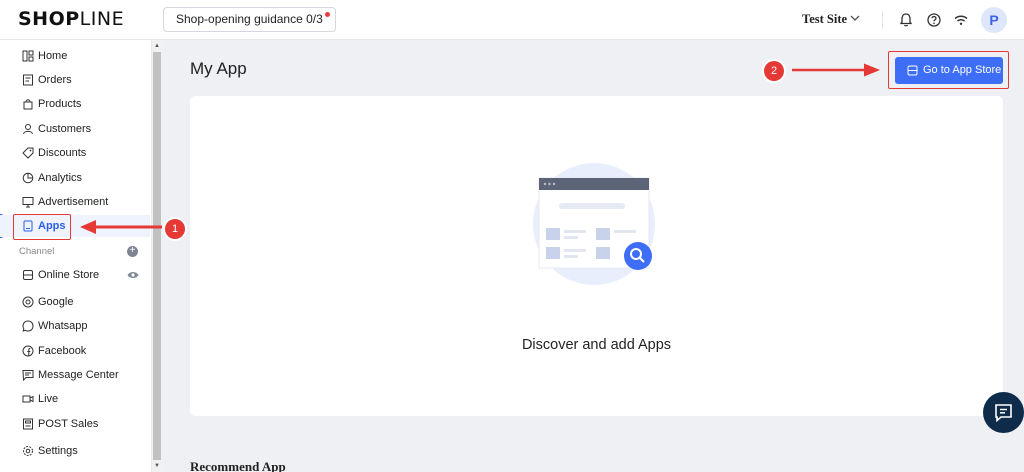 The image size is (1024, 472). I want to click on sidebar-item-analytics: Analytics, so click(75, 178).